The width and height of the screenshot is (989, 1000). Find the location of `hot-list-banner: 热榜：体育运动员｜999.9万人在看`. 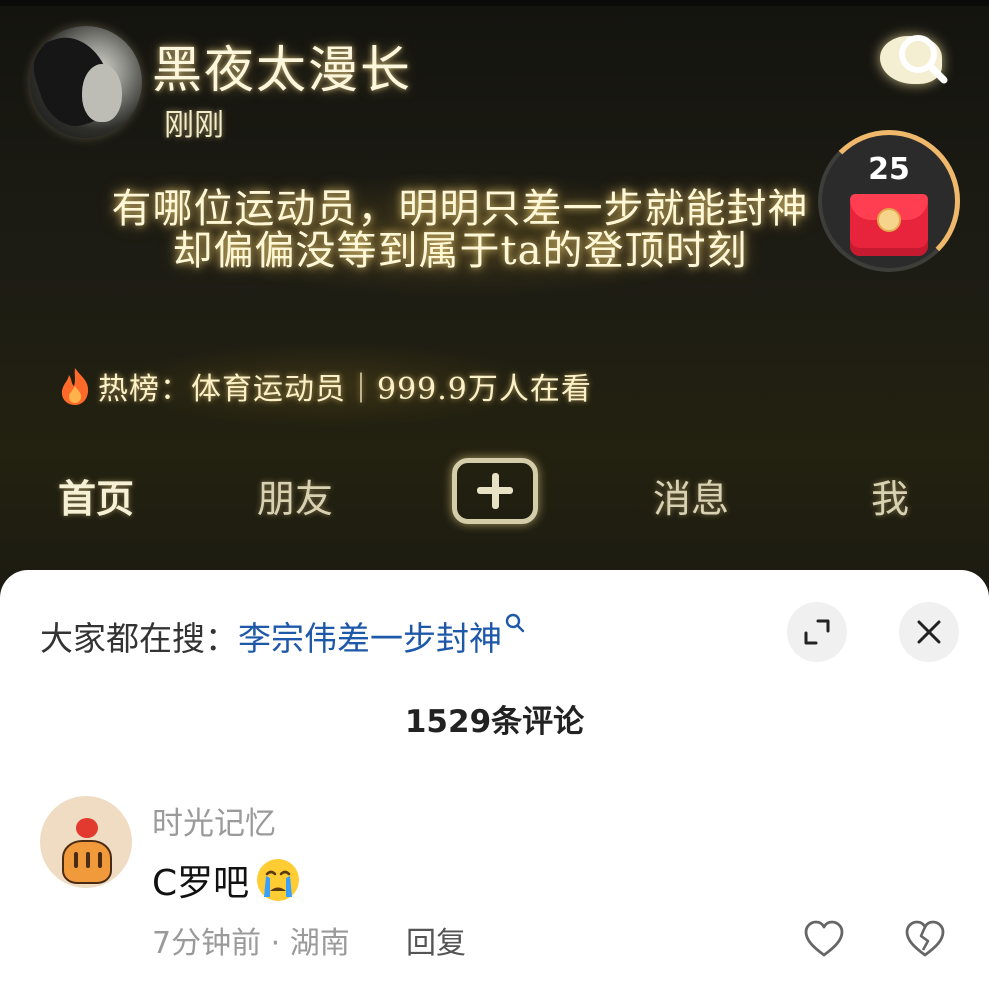

hot-list-banner: 热榜：体育运动员｜999.9万人在看 is located at coordinates (324, 386).